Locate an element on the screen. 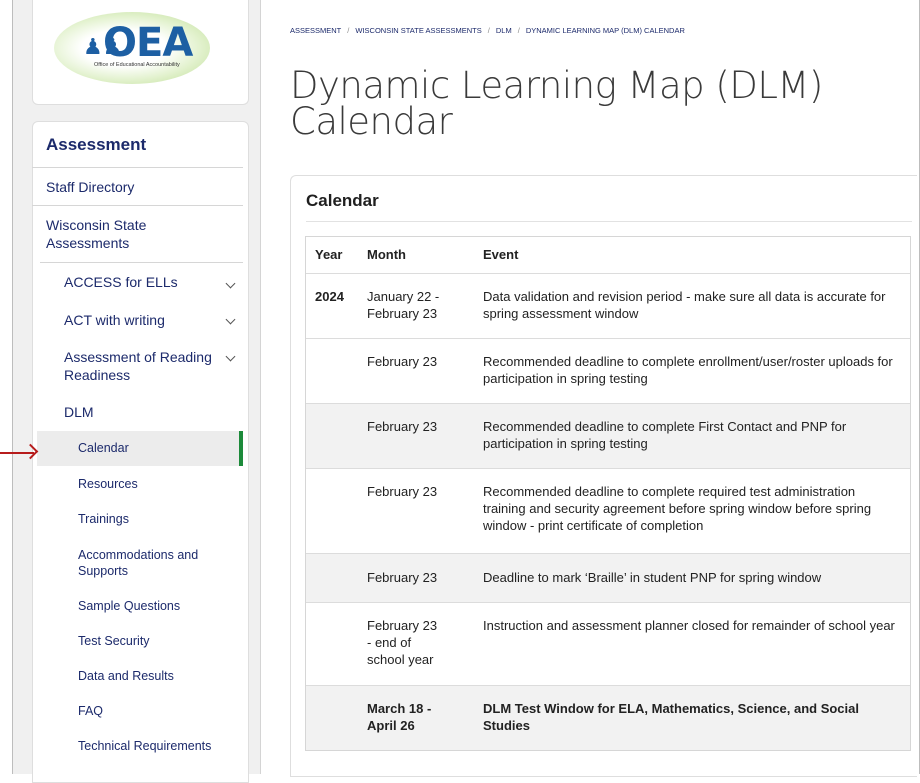 This screenshot has width=920, height=783. calendar-heading: Calendar is located at coordinates (342, 200).